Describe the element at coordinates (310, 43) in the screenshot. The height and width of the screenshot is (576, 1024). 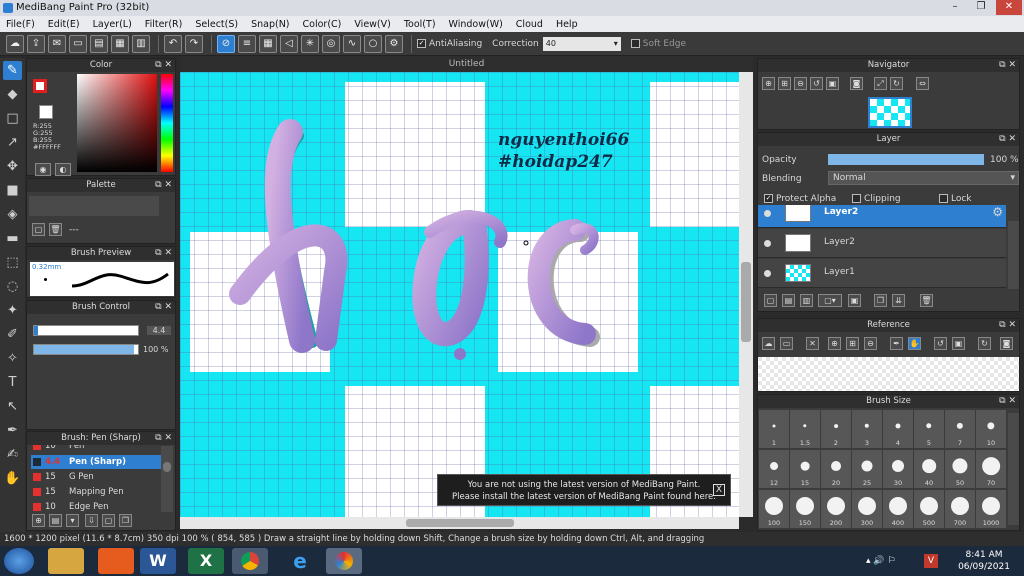
I see `radial-snap-icon: ✳` at that location.